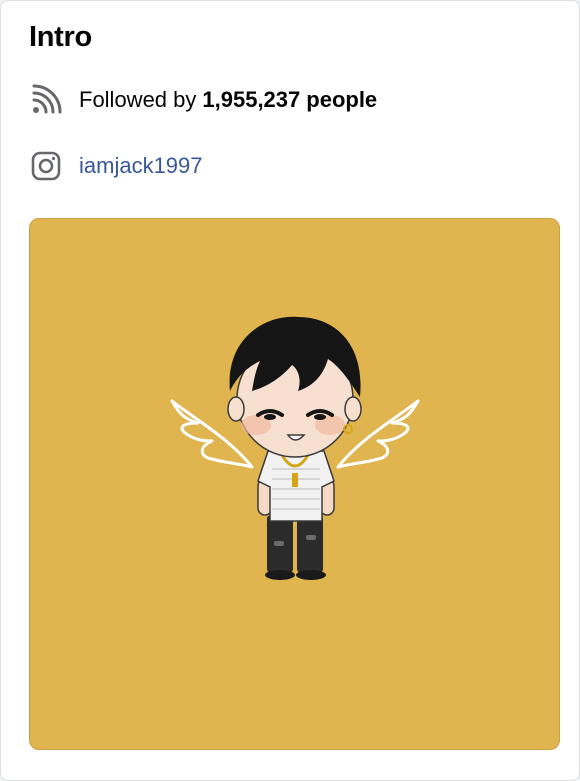  What do you see at coordinates (60, 37) in the screenshot?
I see `intro-title: Intro` at bounding box center [60, 37].